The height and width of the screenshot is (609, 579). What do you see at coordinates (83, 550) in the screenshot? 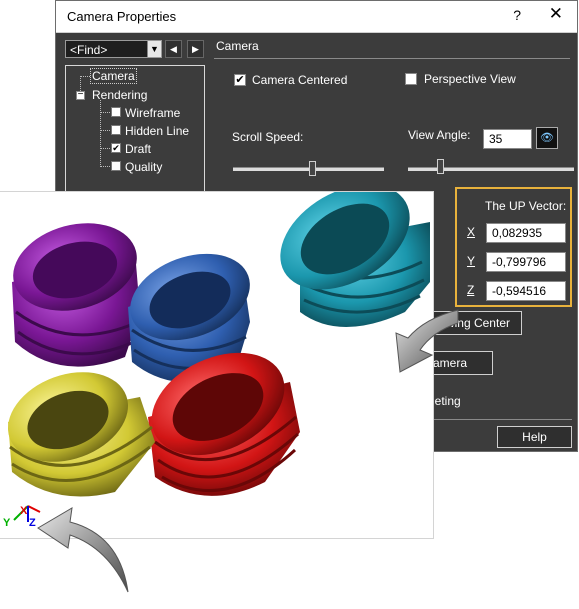
I see `arrow-to-triad-icon` at bounding box center [83, 550].